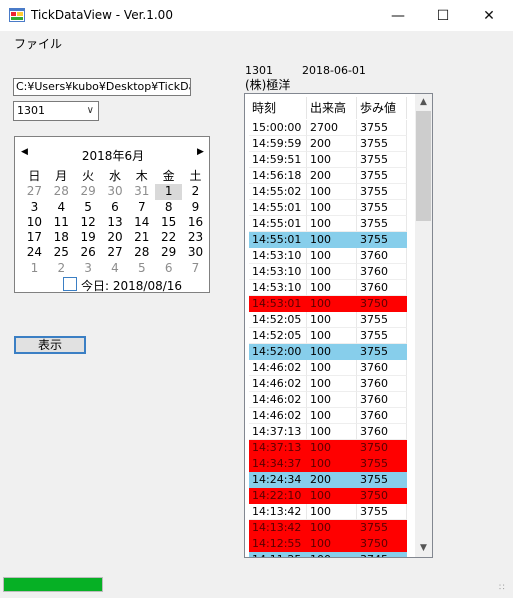  Describe the element at coordinates (489, 15) in the screenshot. I see `close-button: ✕` at that location.